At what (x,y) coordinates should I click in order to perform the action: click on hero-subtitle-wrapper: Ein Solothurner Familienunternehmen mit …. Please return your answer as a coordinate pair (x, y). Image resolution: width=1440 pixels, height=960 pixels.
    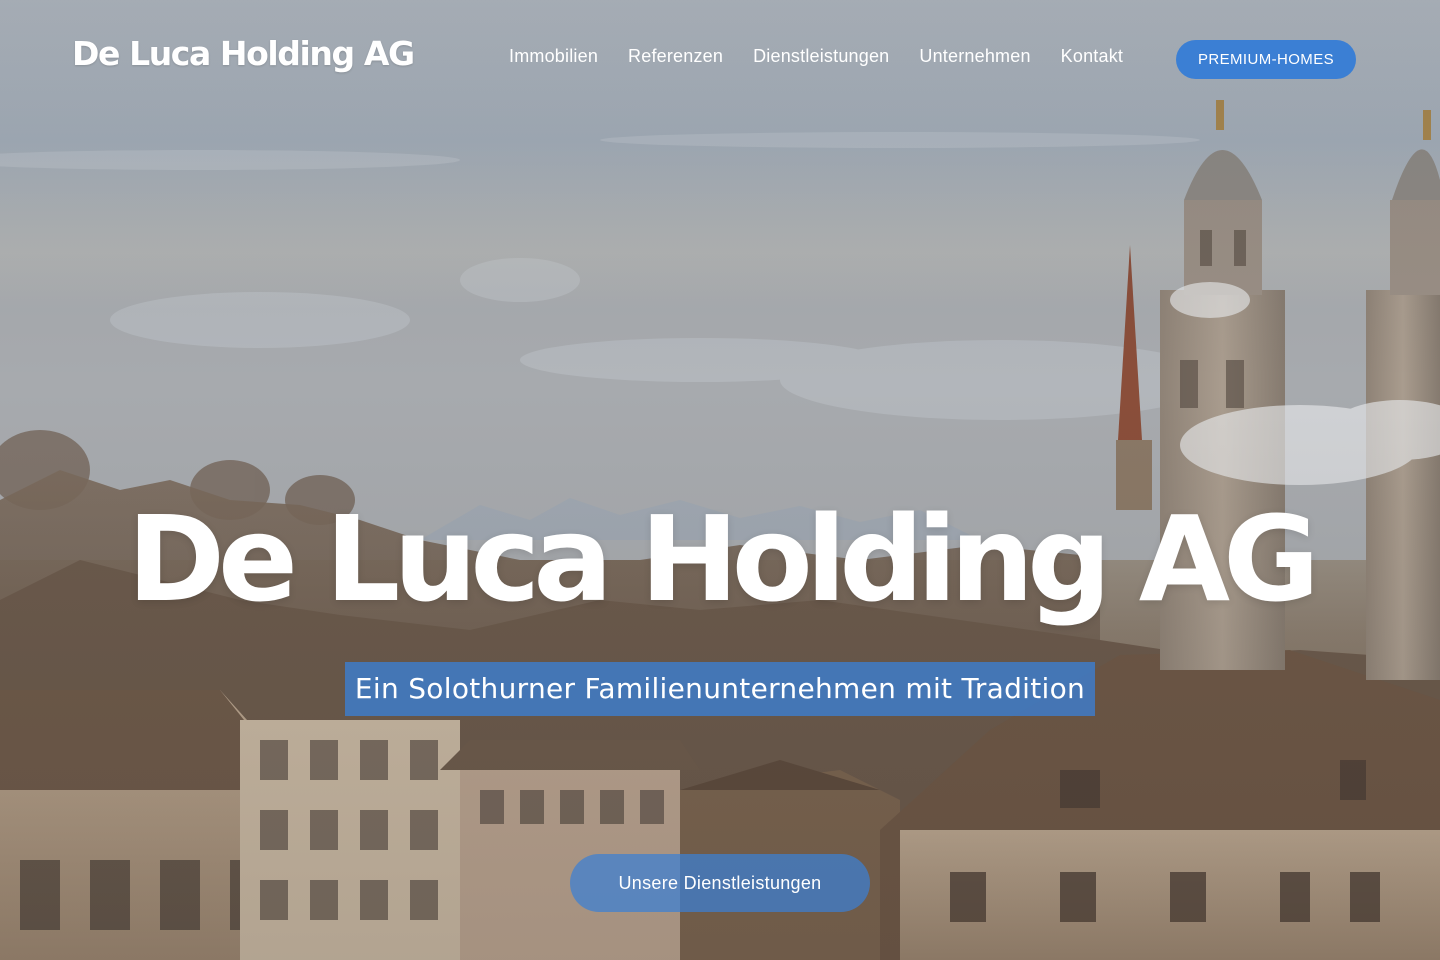
    Looking at the image, I should click on (720, 689).